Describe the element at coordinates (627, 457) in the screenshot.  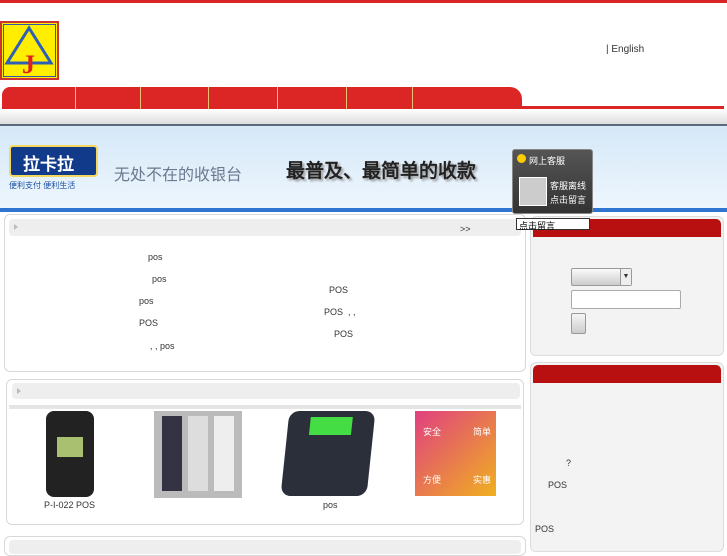
I see `info-box: ? POS POS` at that location.